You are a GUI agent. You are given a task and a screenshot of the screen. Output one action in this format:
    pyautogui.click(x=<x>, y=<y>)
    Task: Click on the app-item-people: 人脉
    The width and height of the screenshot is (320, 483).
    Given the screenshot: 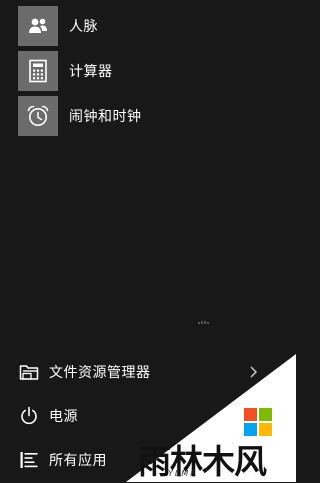 What is the action you would take?
    pyautogui.click(x=156, y=26)
    